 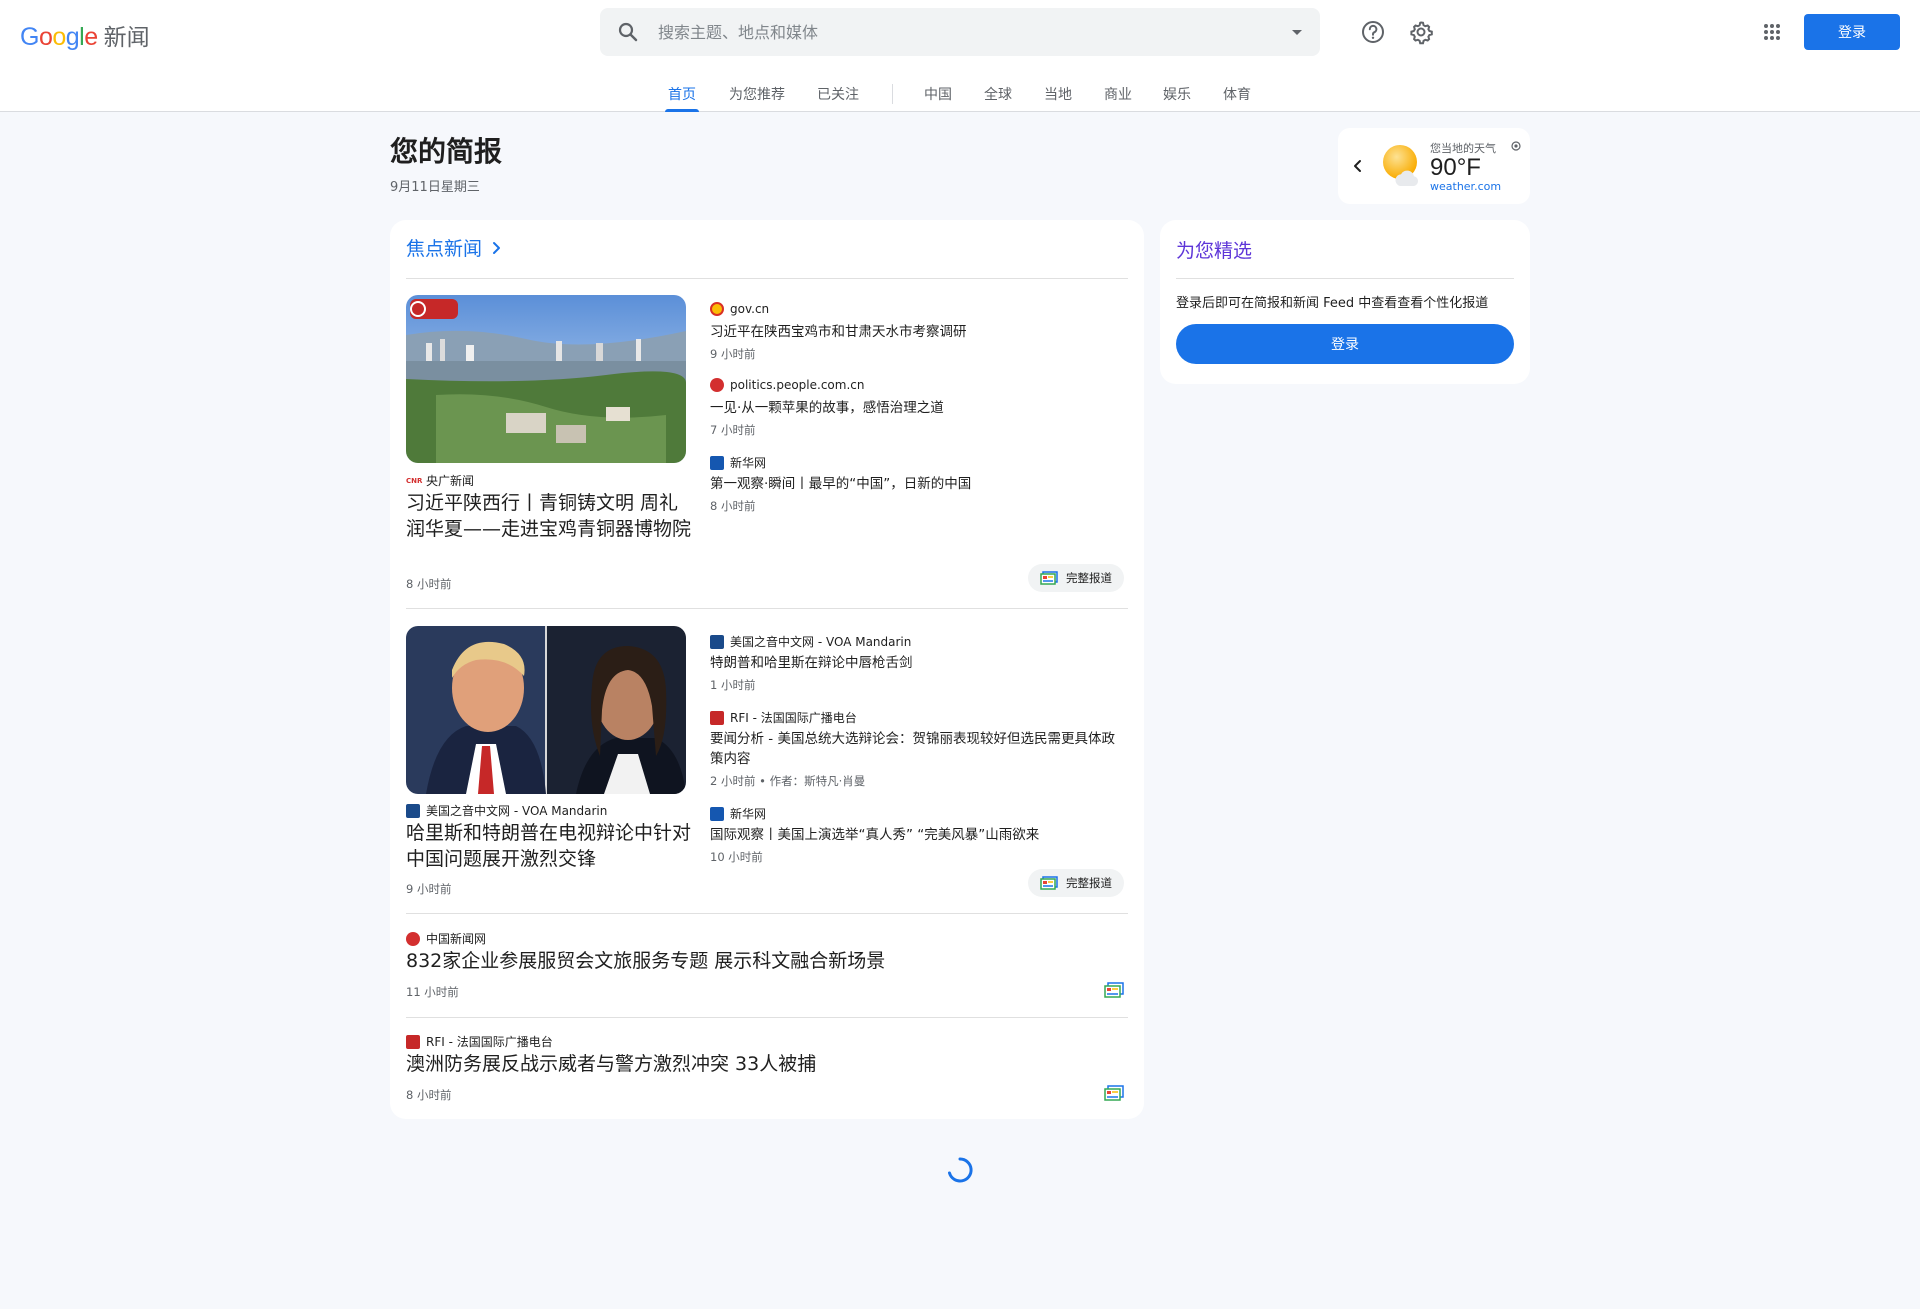 What do you see at coordinates (960, 1170) in the screenshot?
I see `loading-spinner-icon` at bounding box center [960, 1170].